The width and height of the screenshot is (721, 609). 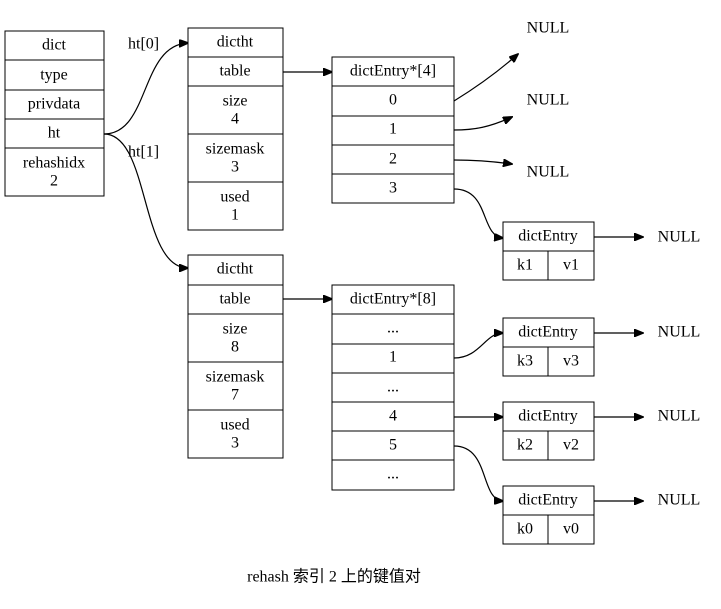 What do you see at coordinates (482, 162) in the screenshot?
I see `edge-bucket2-null` at bounding box center [482, 162].